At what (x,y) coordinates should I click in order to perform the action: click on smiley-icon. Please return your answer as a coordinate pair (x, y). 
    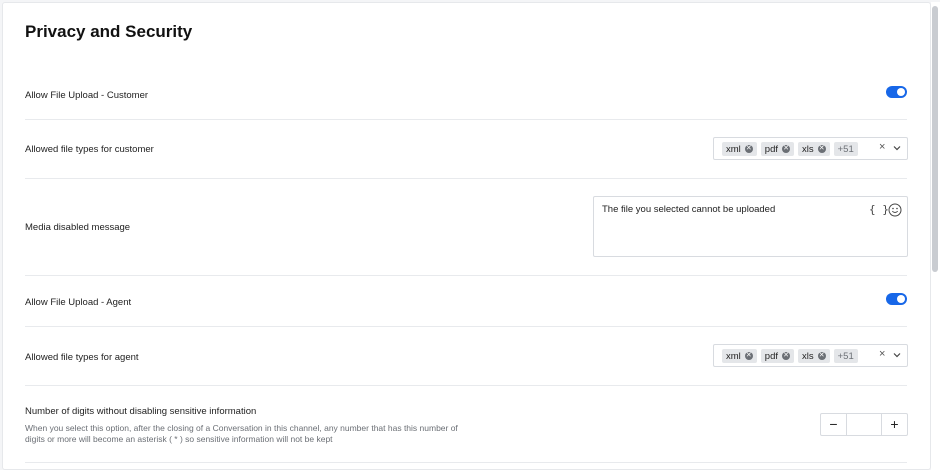
    Looking at the image, I should click on (895, 210).